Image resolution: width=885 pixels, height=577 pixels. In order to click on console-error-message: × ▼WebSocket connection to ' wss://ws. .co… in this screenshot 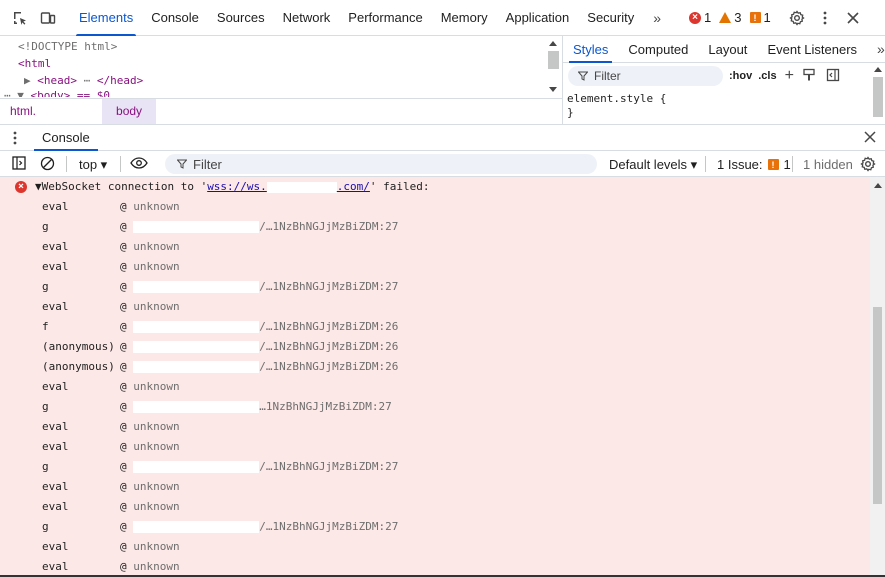, I will do `click(435, 187)`.